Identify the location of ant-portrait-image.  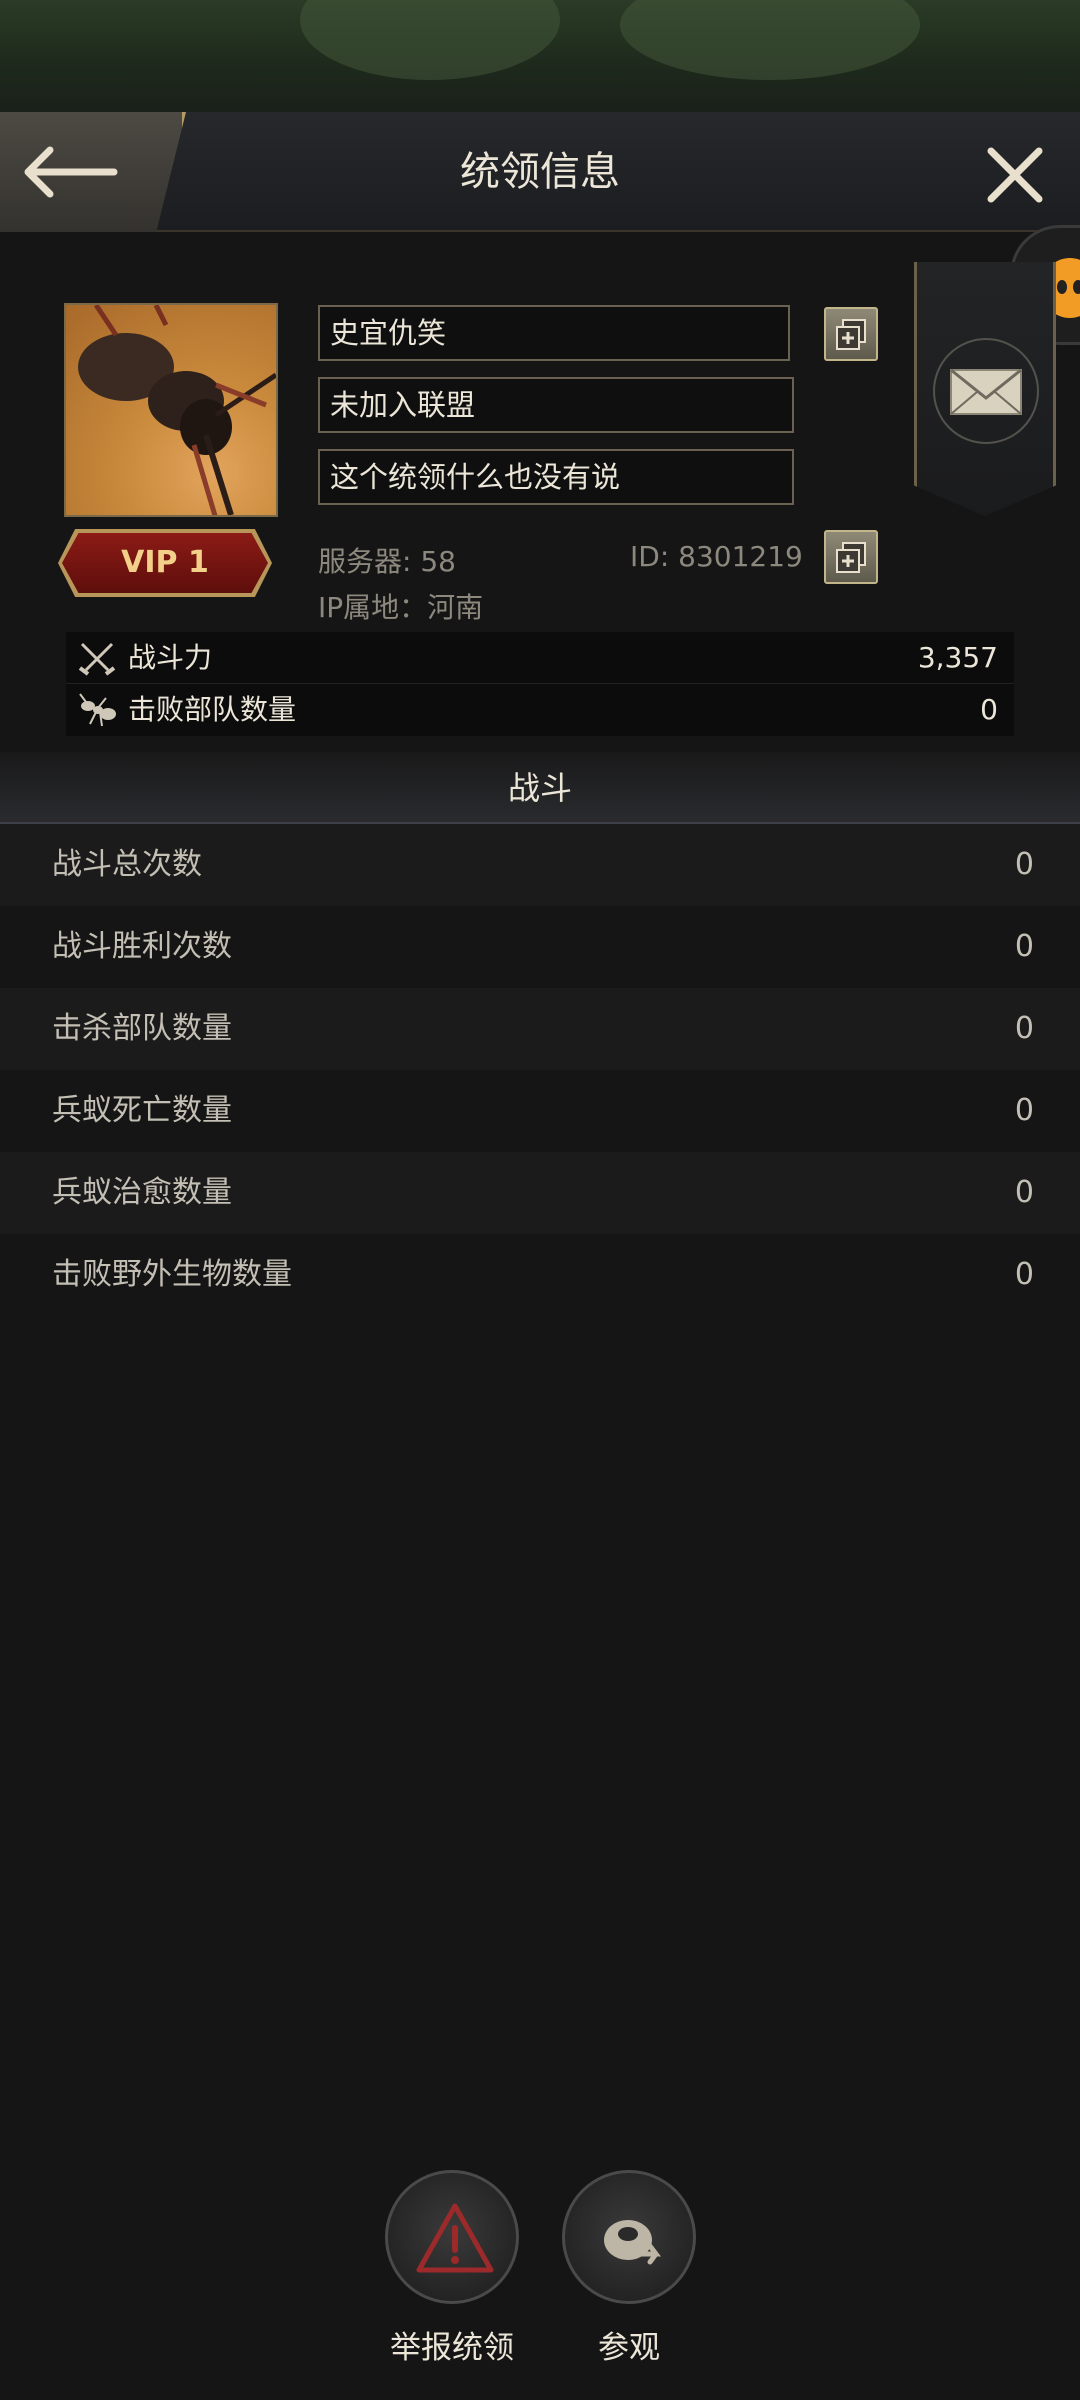
(177, 410).